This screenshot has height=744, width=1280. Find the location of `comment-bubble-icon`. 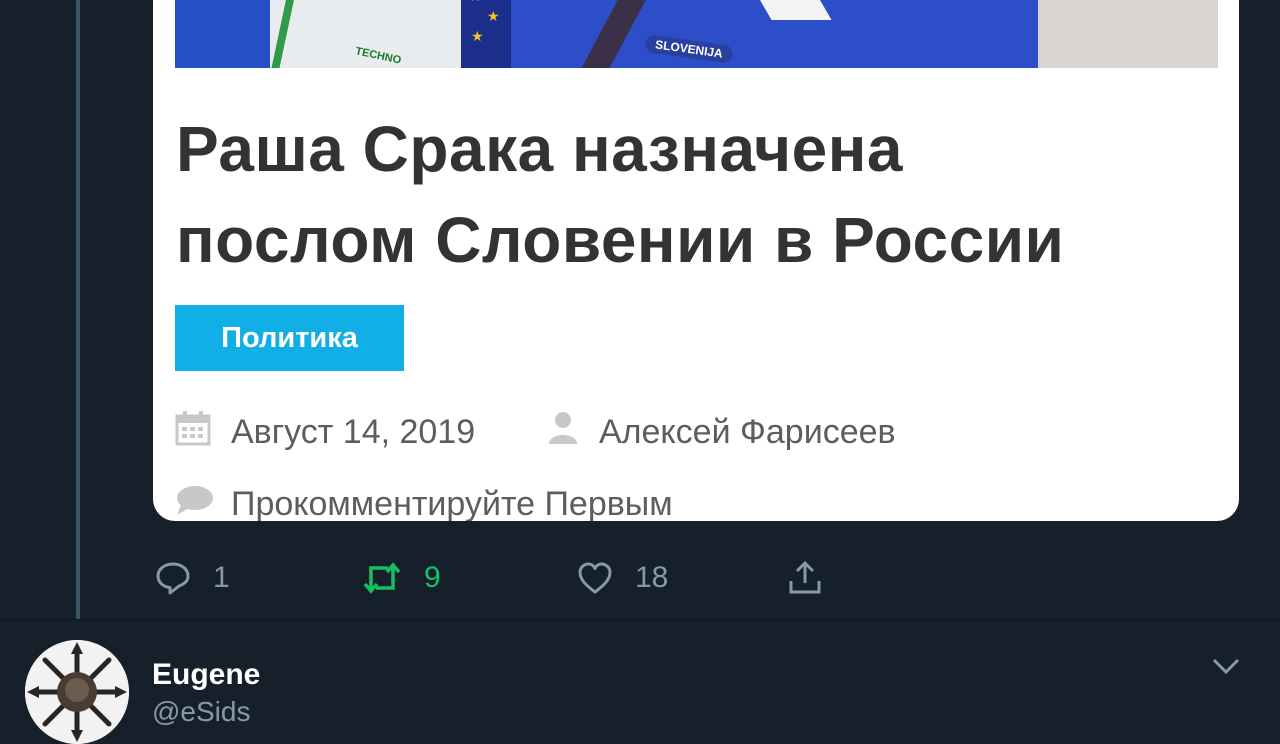

comment-bubble-icon is located at coordinates (195, 501).